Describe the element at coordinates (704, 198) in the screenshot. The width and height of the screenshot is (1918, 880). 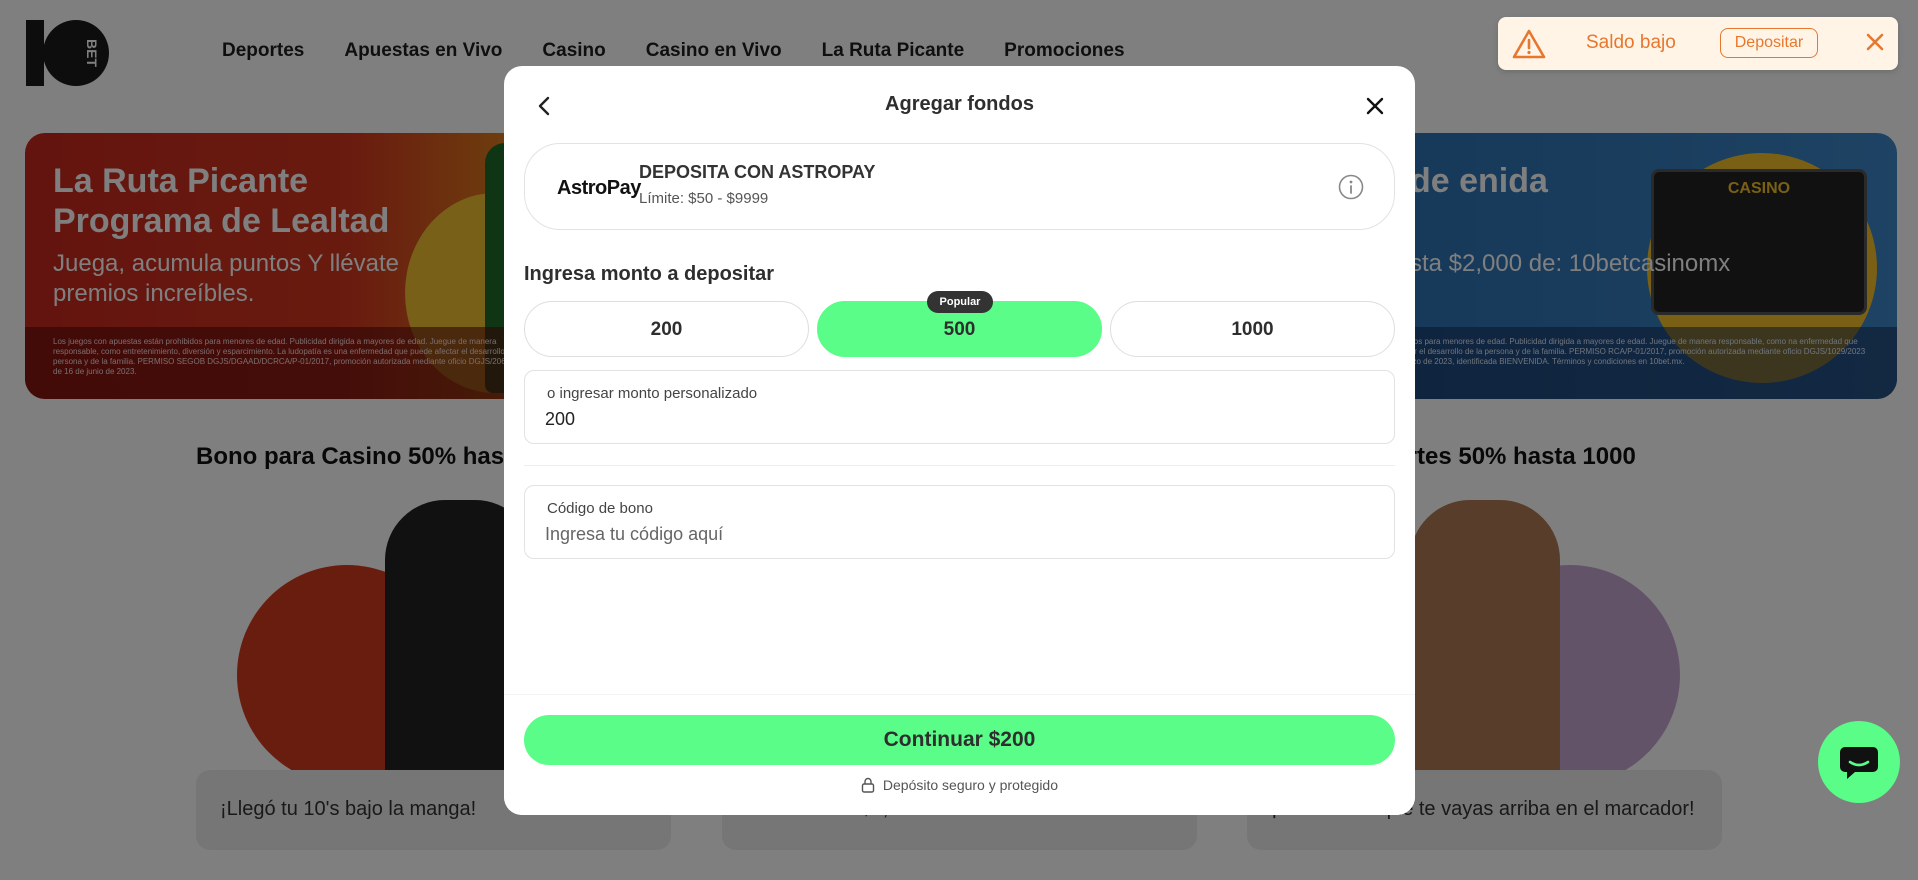
I see `payment-limit: Límite: $50 - $9999` at that location.